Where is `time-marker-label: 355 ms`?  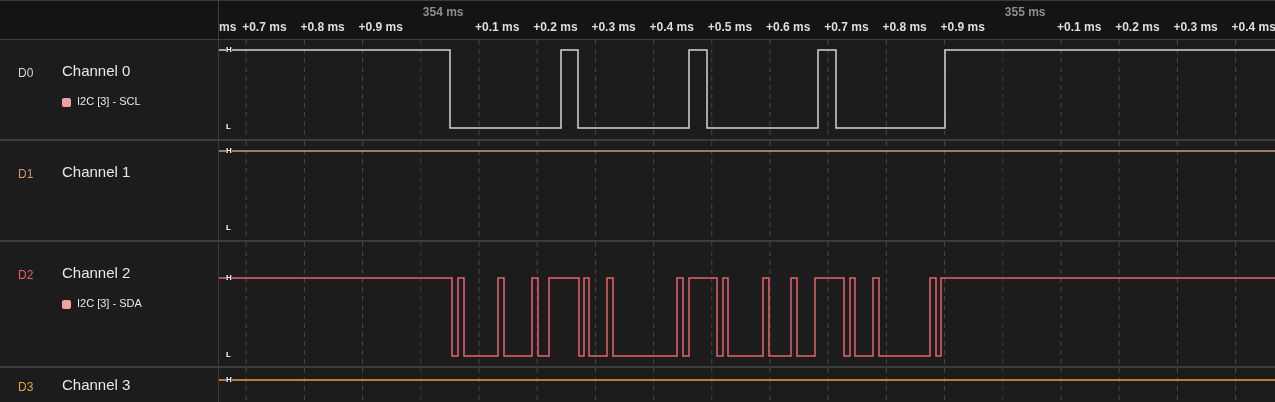 time-marker-label: 355 ms is located at coordinates (1025, 12).